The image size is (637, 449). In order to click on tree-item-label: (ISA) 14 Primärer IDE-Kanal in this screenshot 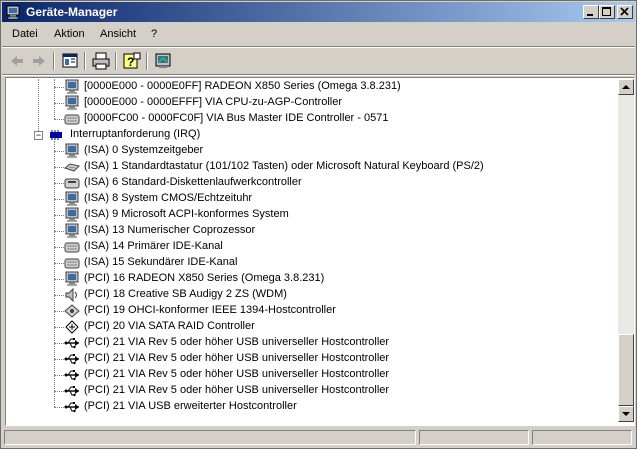, I will do `click(153, 246)`.